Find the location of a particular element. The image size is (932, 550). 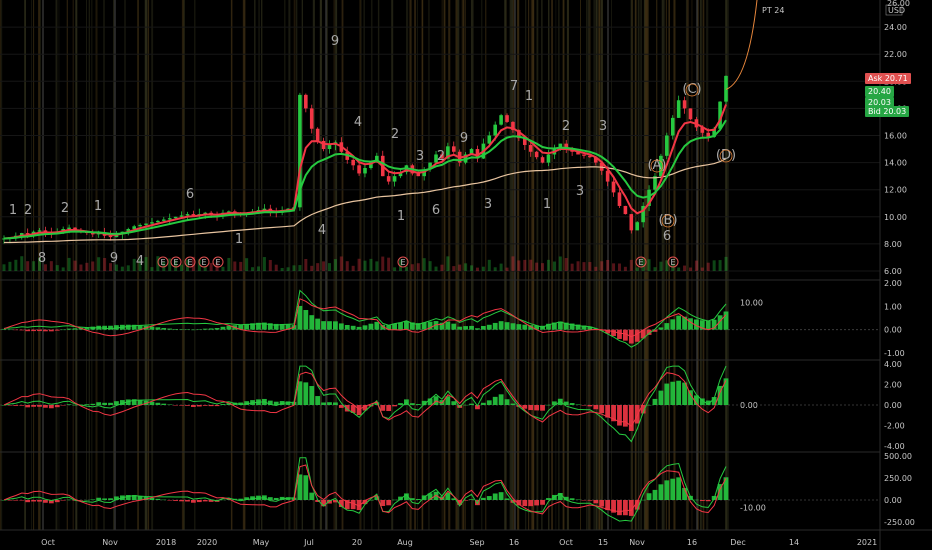

time-tick: Nov is located at coordinates (110, 542).